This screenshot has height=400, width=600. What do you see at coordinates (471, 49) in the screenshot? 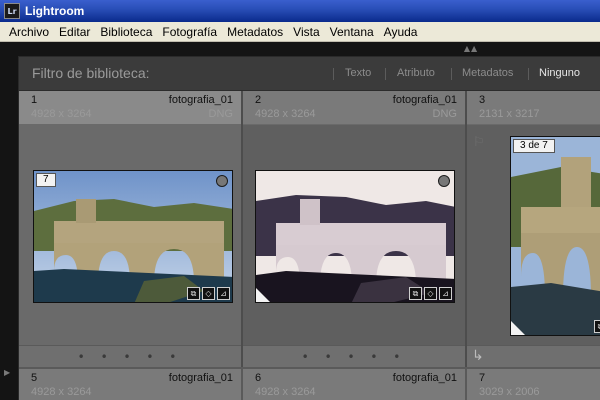
I see `collapse-up-icon: ▲▲` at bounding box center [471, 49].